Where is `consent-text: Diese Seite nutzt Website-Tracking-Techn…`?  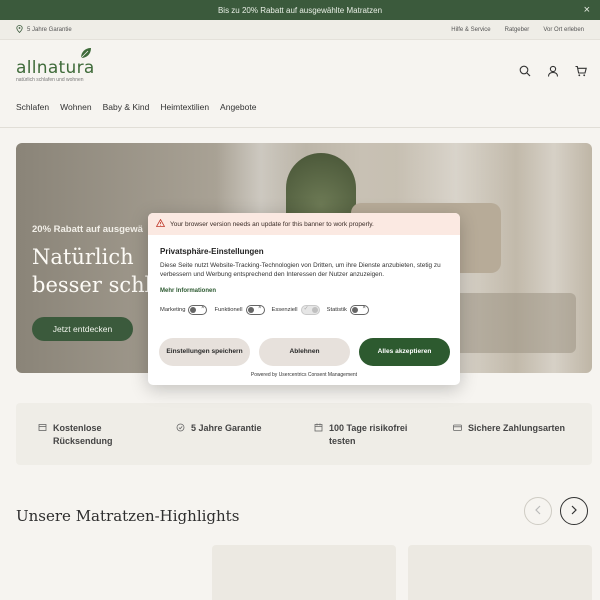
consent-text: Diese Seite nutzt Website-Tracking-Techn… is located at coordinates (300, 270).